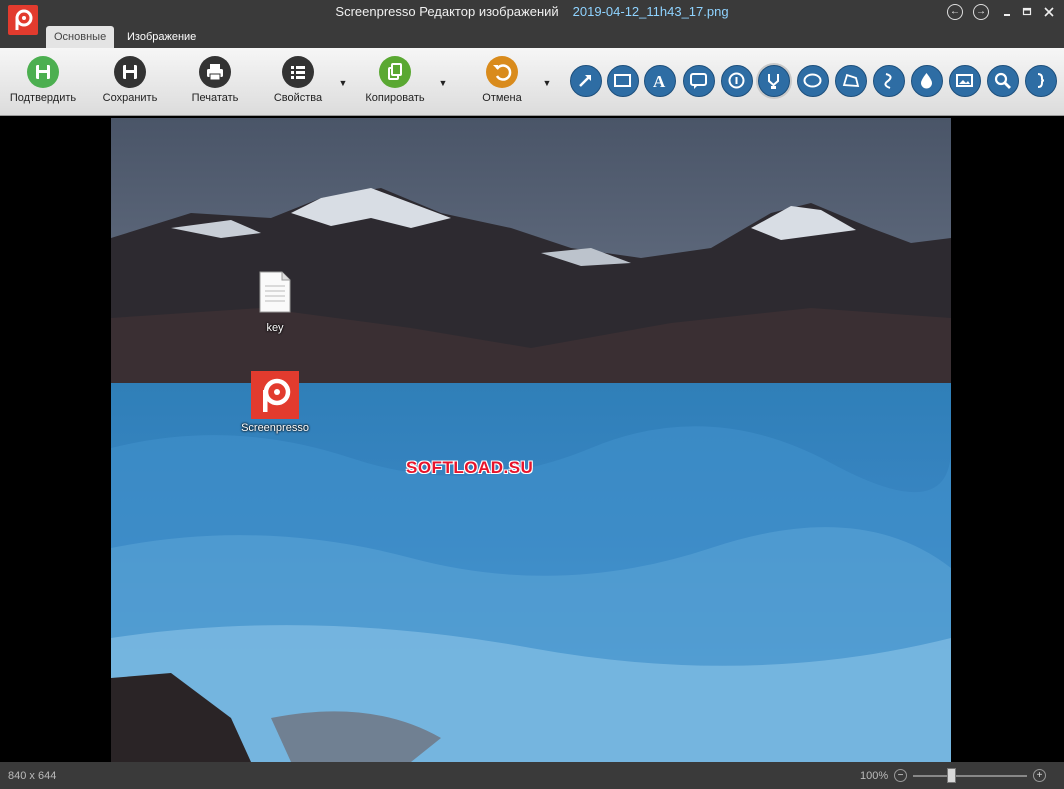  I want to click on properties-button: Свойства, so click(298, 84).